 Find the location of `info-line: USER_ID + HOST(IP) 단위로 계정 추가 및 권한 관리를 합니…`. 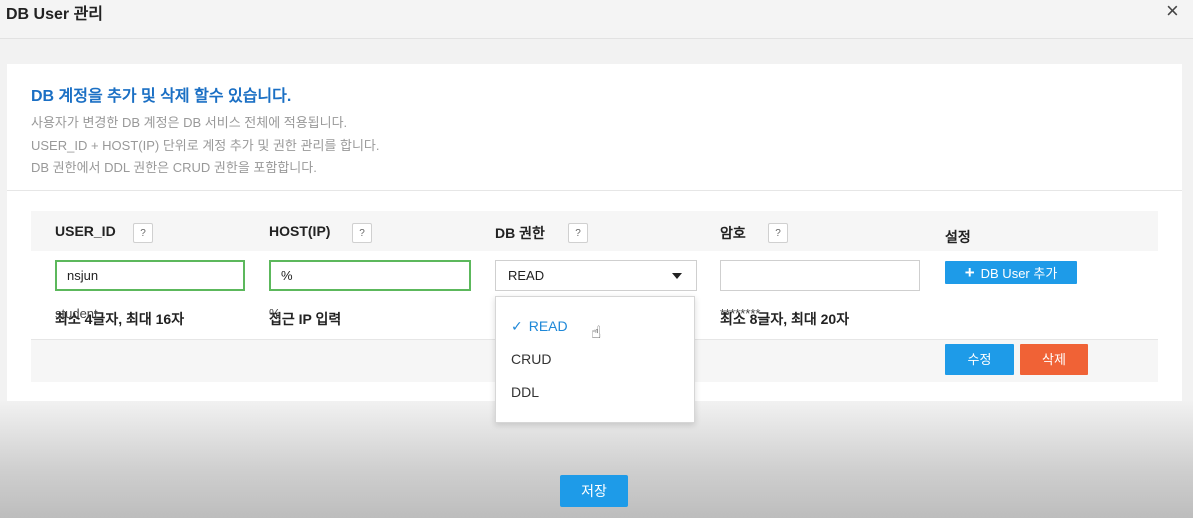

info-line: USER_ID + HOST(IP) 단위로 계정 추가 및 권한 관리를 합니… is located at coordinates (205, 145).